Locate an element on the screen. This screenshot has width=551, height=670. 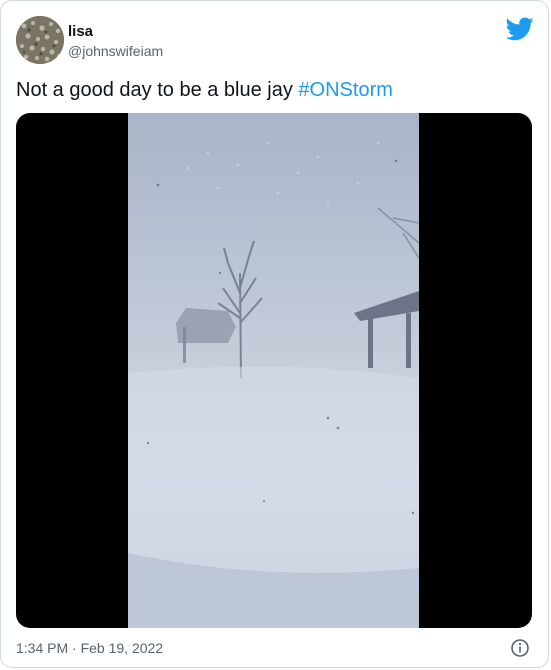
avatar is located at coordinates (40, 40).